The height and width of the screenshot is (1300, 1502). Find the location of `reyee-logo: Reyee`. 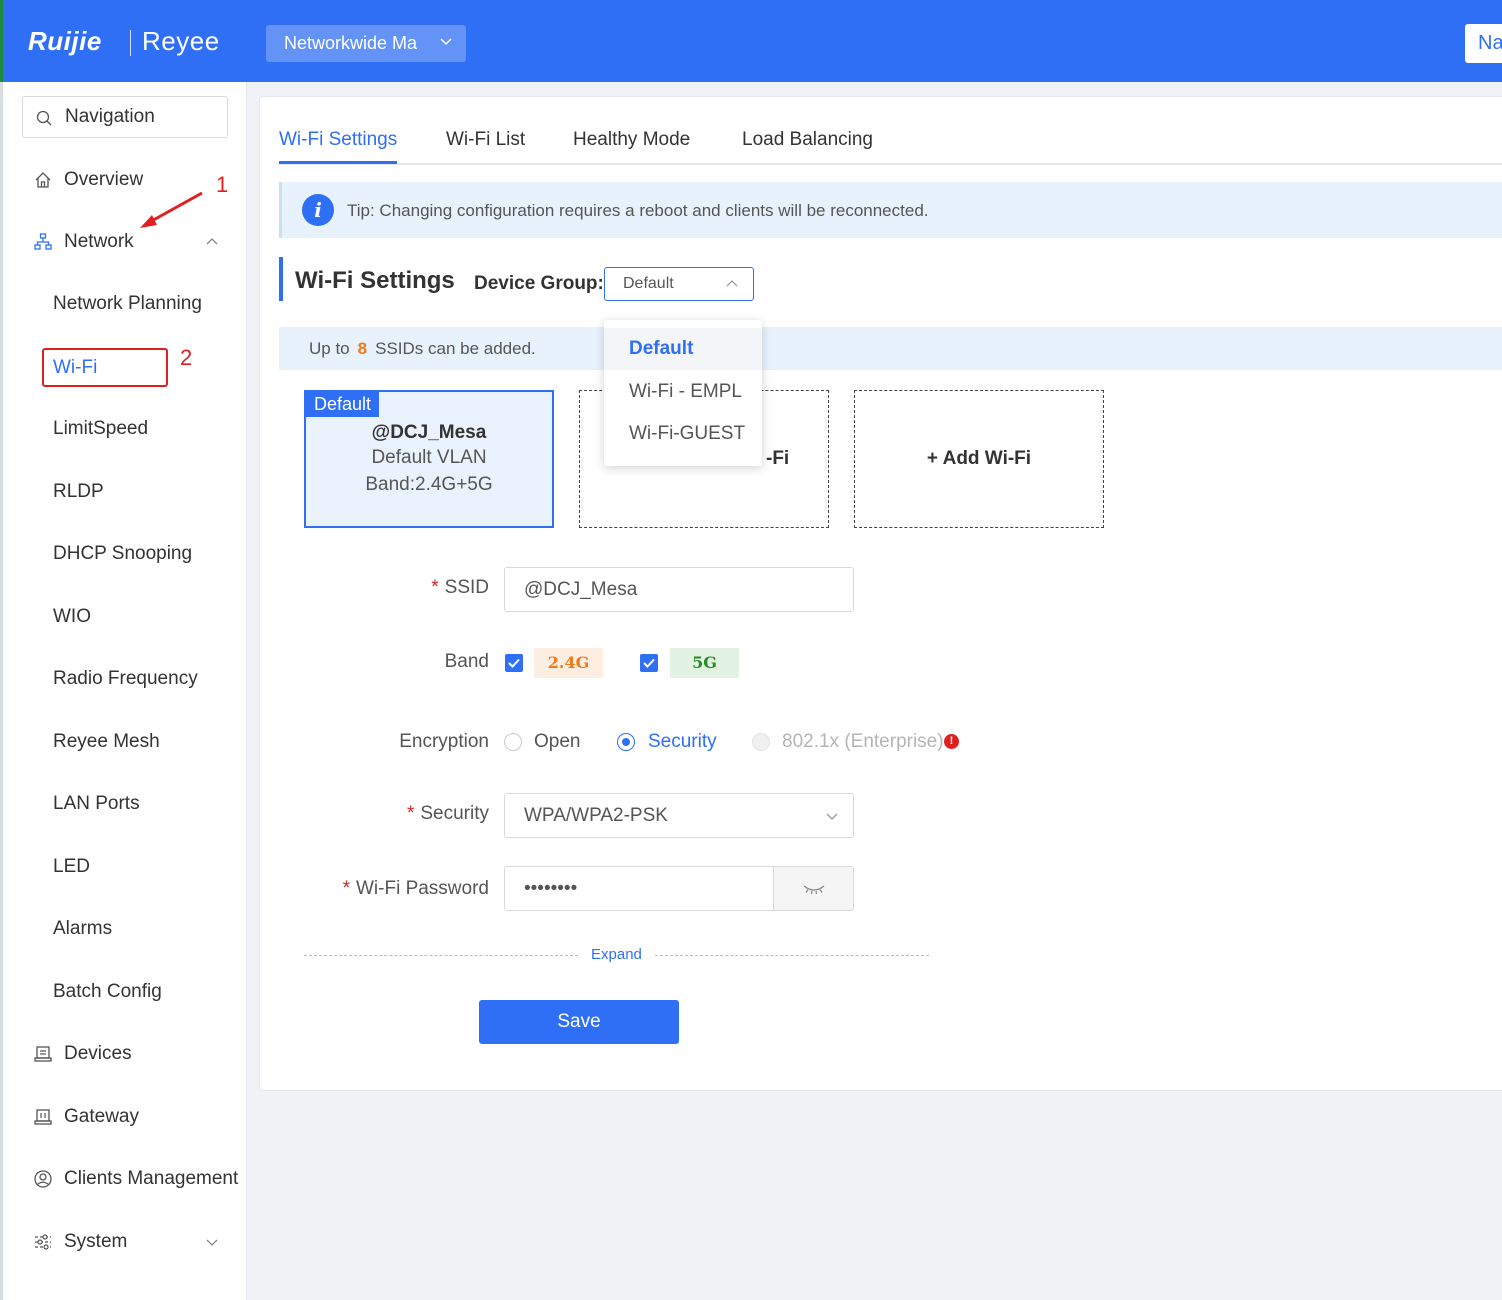

reyee-logo: Reyee is located at coordinates (181, 41).